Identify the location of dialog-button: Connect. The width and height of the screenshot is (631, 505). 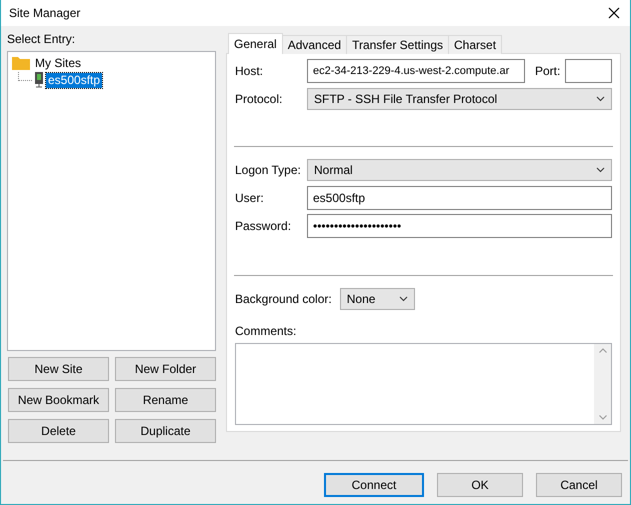
(374, 484).